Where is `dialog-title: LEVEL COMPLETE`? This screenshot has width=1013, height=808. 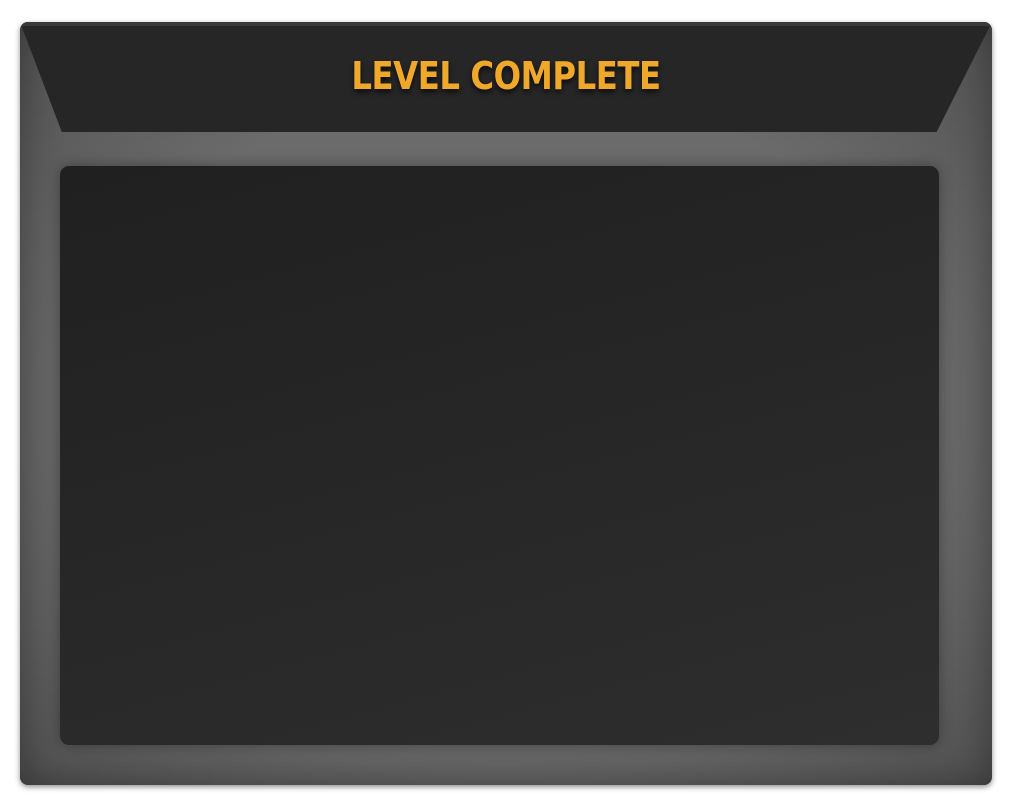 dialog-title: LEVEL COMPLETE is located at coordinates (506, 76).